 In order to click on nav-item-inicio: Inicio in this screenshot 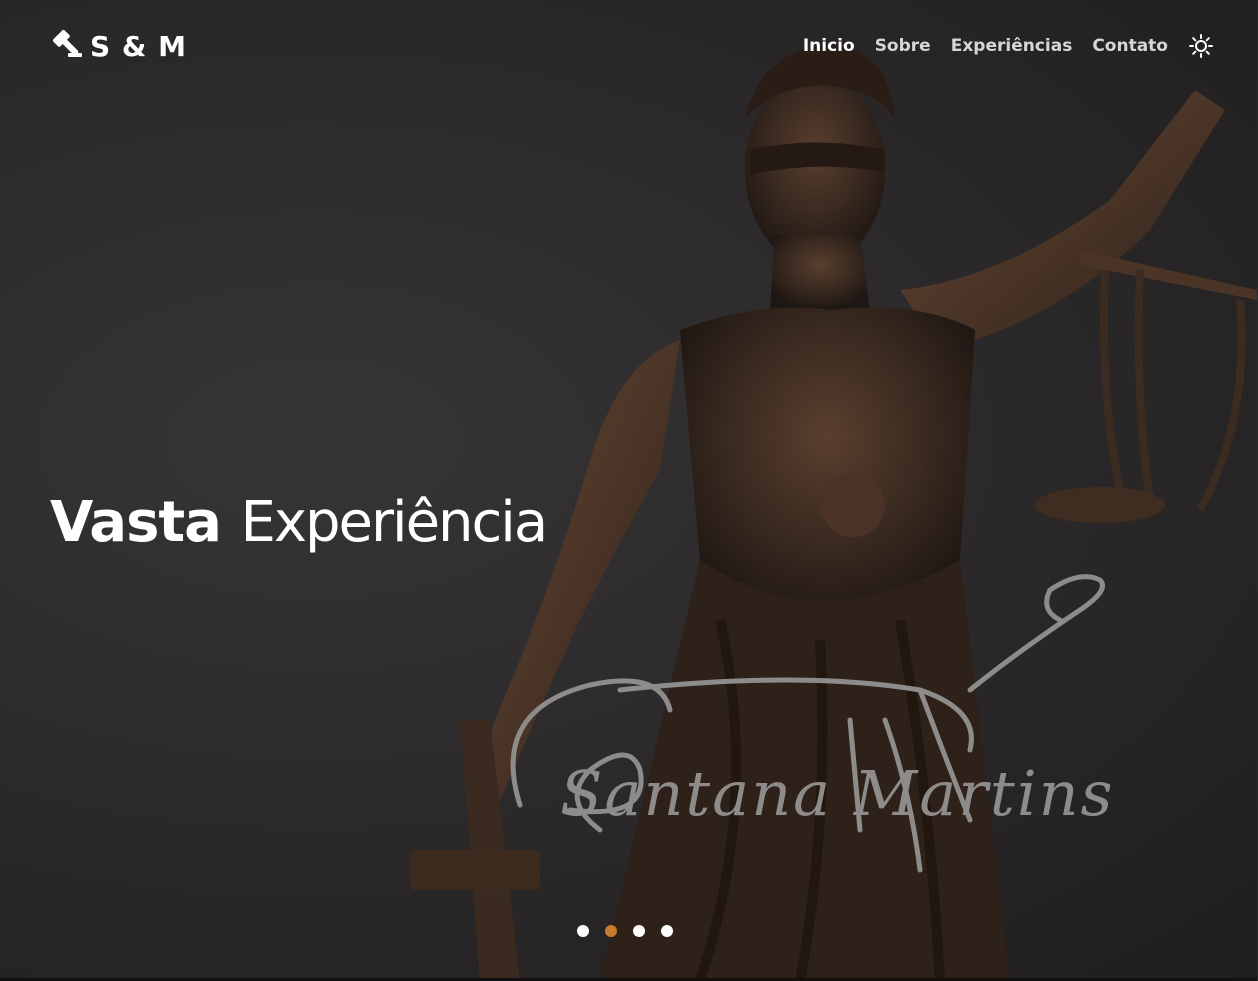, I will do `click(829, 46)`.